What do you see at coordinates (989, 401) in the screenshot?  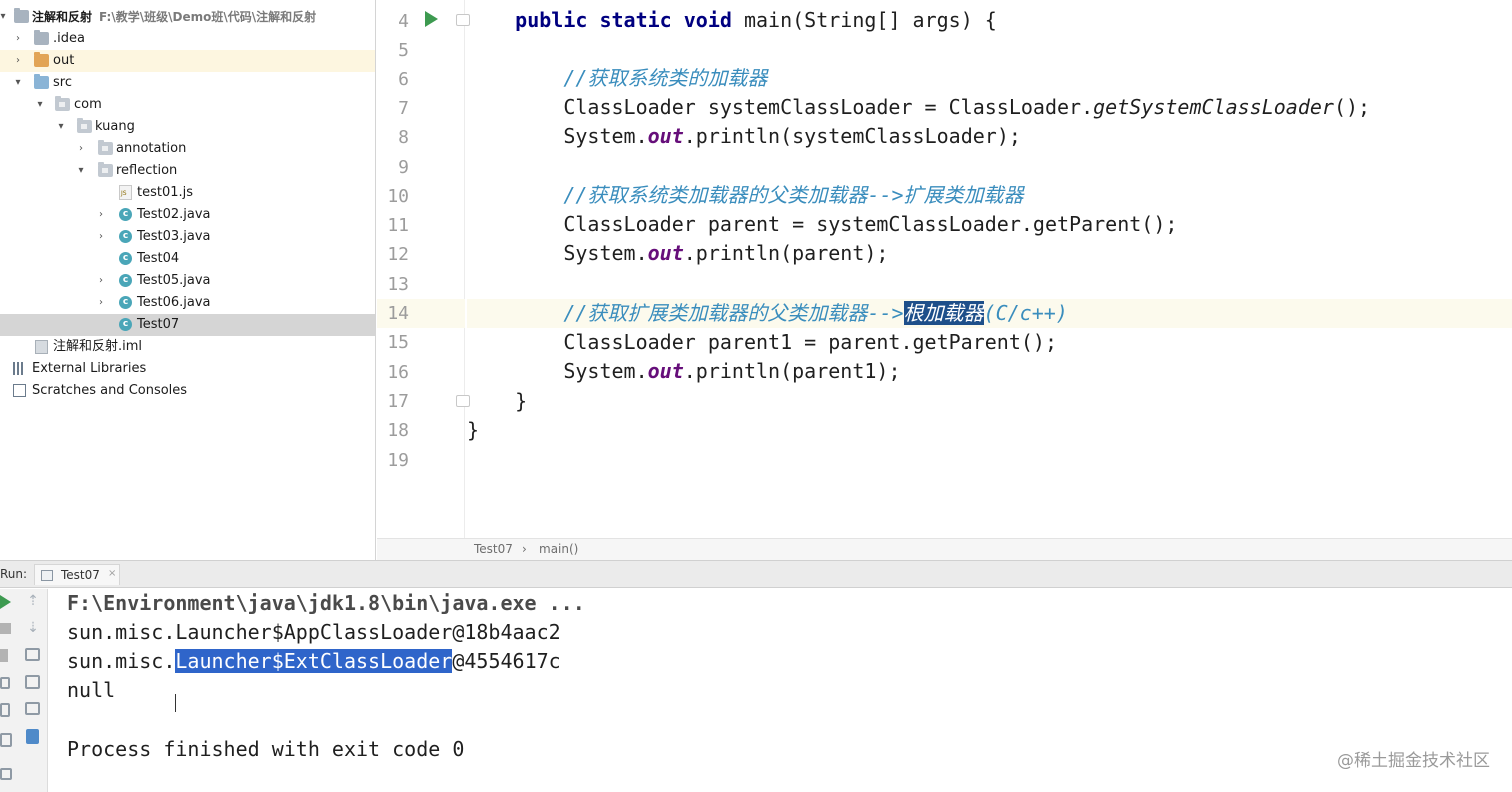 I see `code-line-17: }` at bounding box center [989, 401].